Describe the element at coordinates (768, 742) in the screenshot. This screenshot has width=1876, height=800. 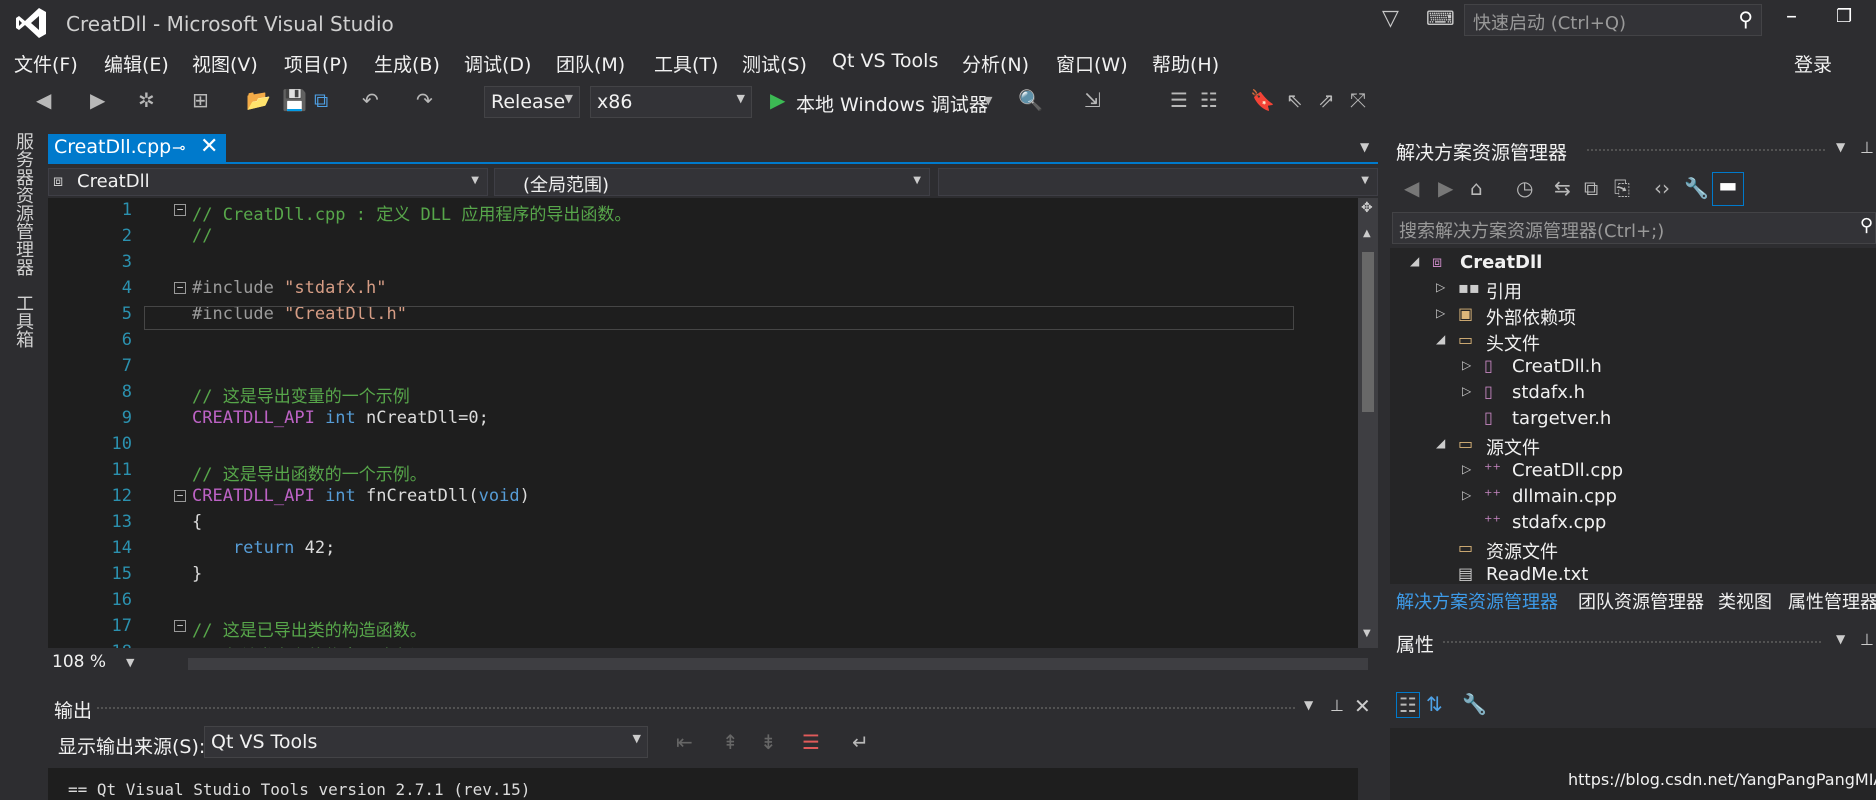
I see `next-message-icon: ⇟` at that location.